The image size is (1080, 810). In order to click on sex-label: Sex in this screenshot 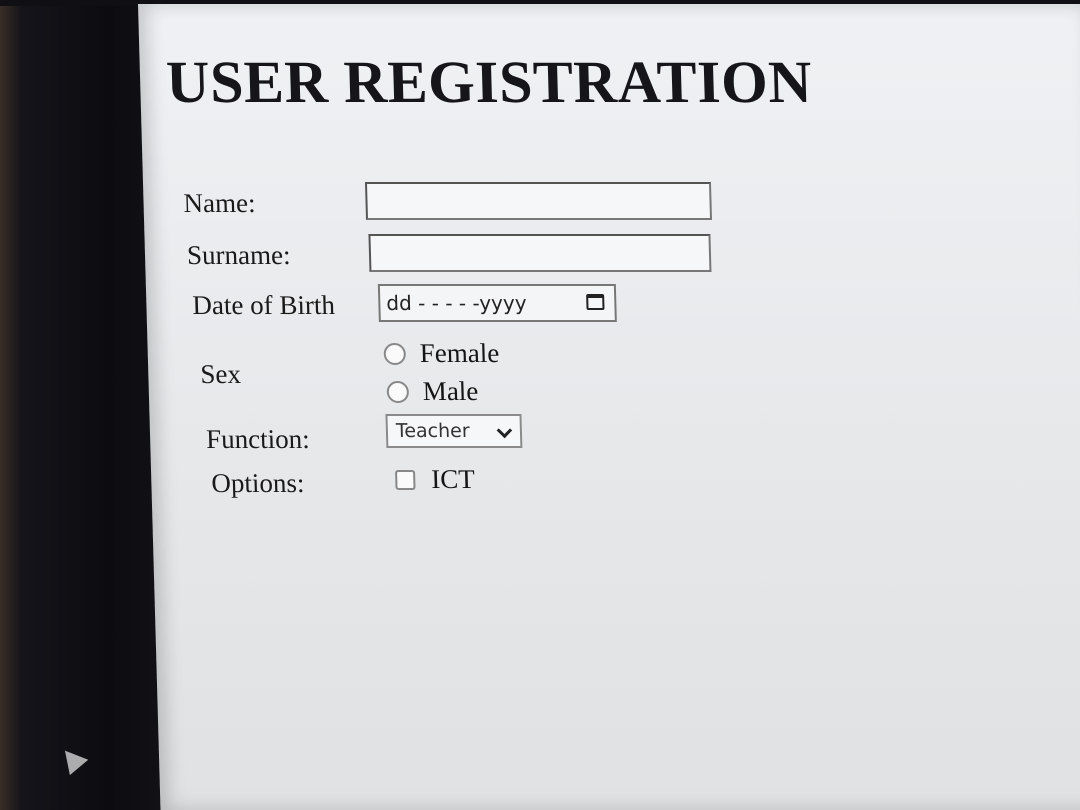, I will do `click(220, 374)`.